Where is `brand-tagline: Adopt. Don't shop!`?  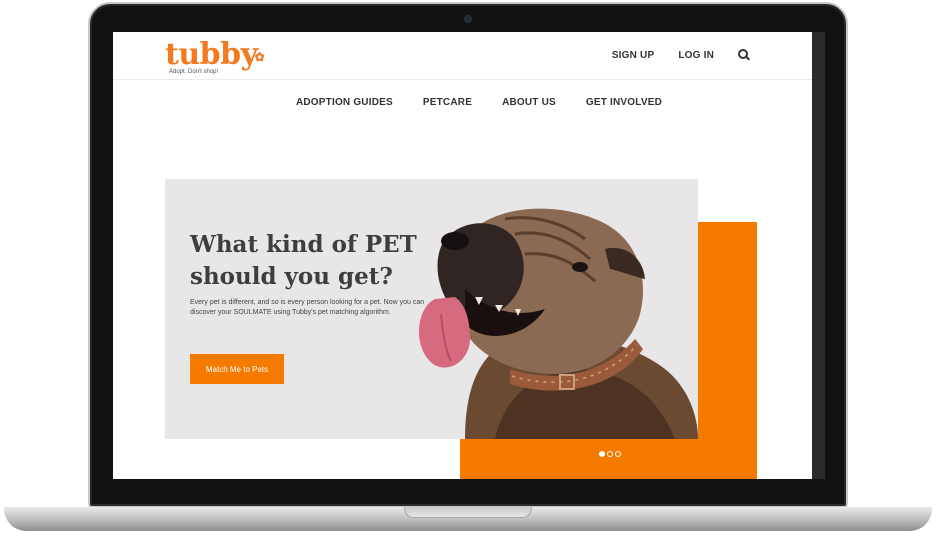
brand-tagline: Adopt. Don't shop! is located at coordinates (194, 72).